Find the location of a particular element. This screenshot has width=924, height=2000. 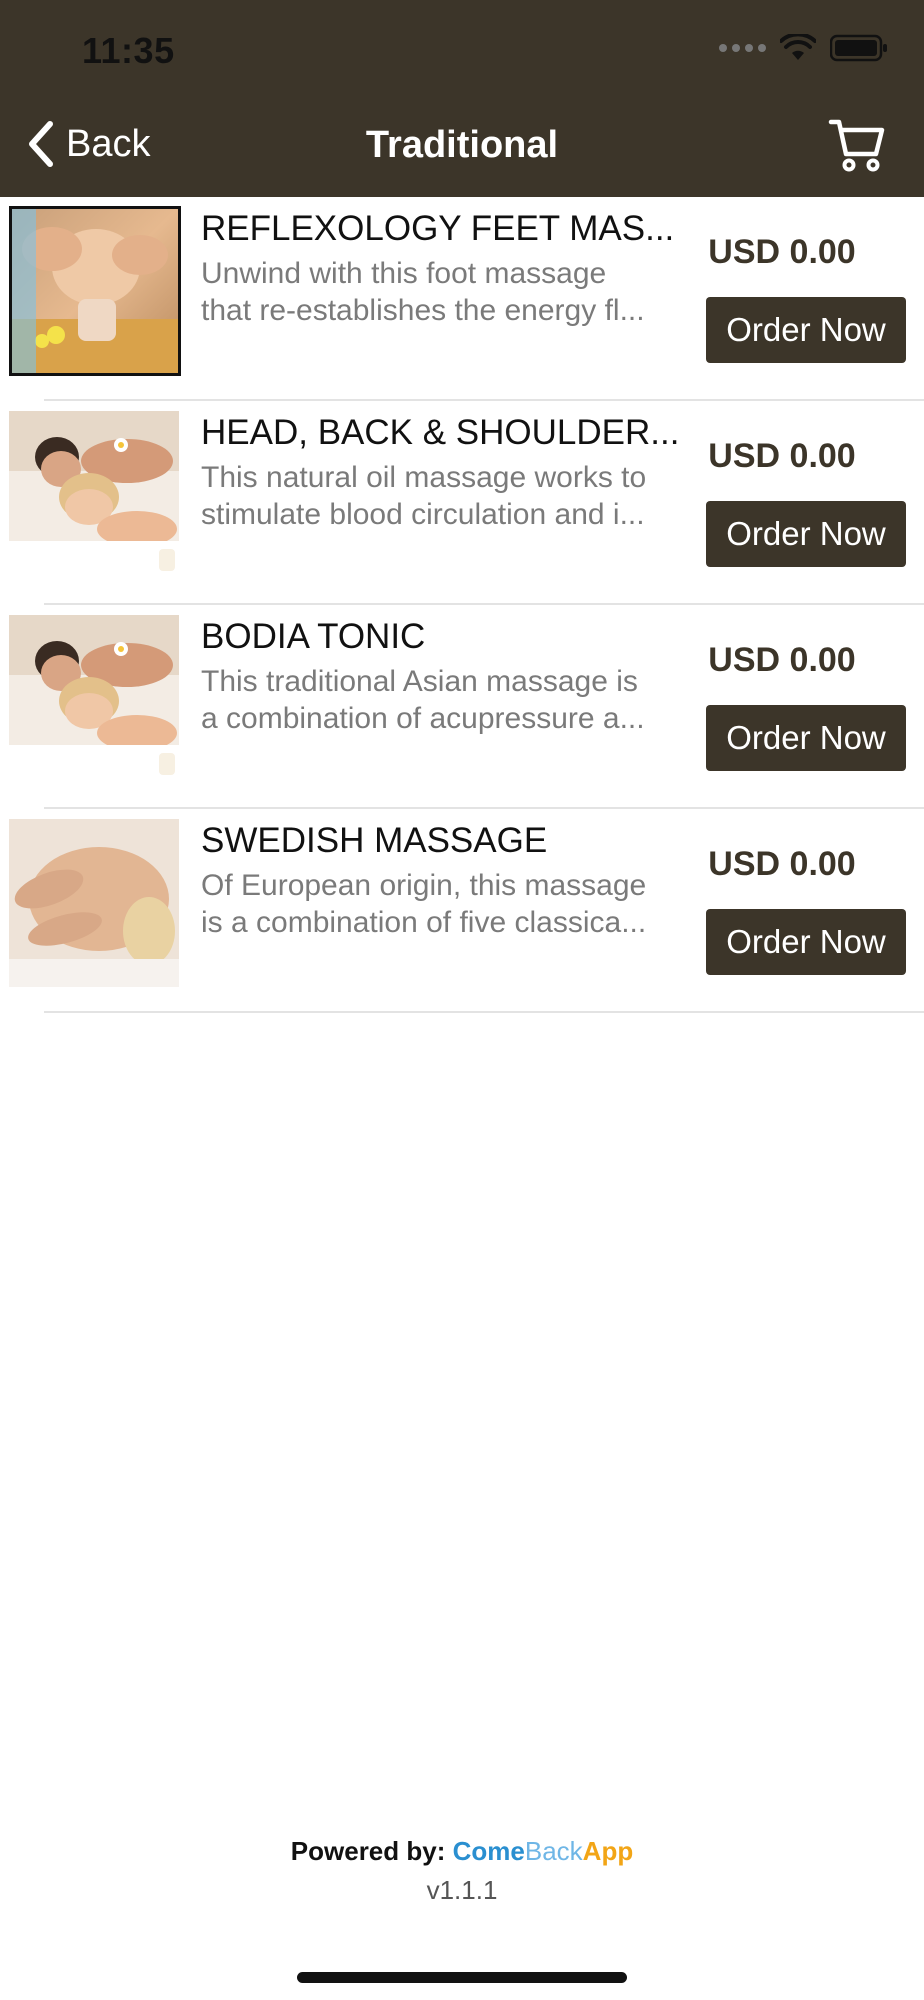

brand-back: Back is located at coordinates (553, 1851).